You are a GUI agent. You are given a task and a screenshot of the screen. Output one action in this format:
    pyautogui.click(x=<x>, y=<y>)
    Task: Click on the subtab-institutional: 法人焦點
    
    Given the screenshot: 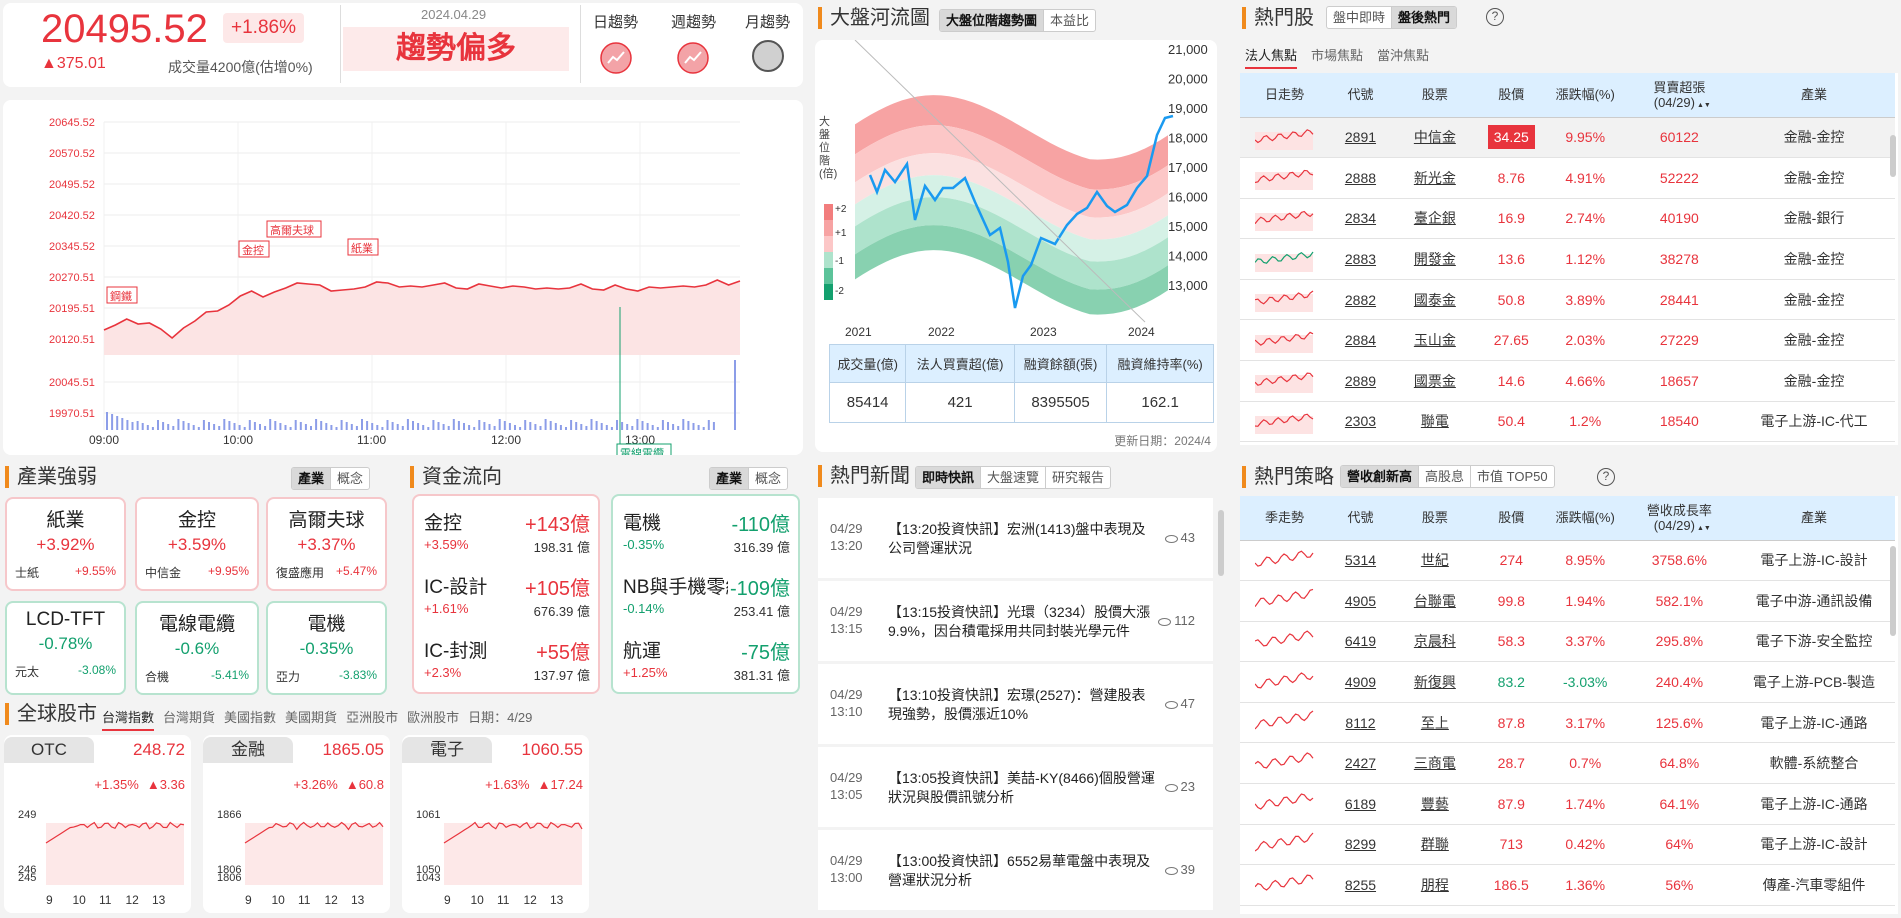 What is the action you would take?
    pyautogui.click(x=1271, y=57)
    